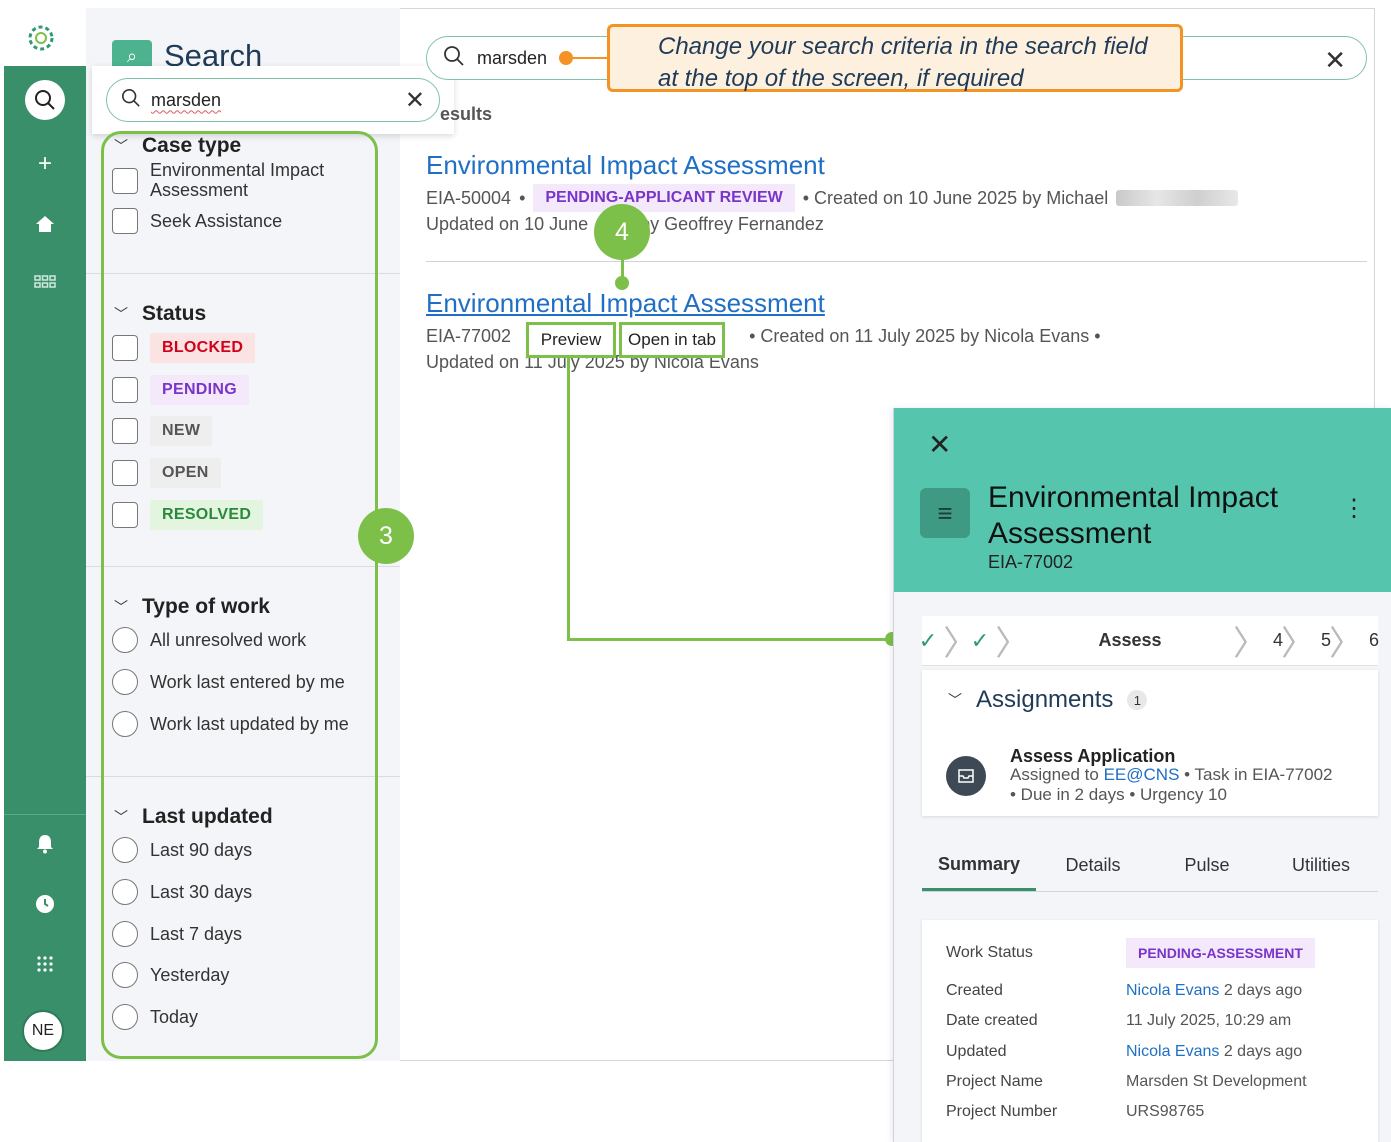  I want to click on results-label: esults, so click(466, 114).